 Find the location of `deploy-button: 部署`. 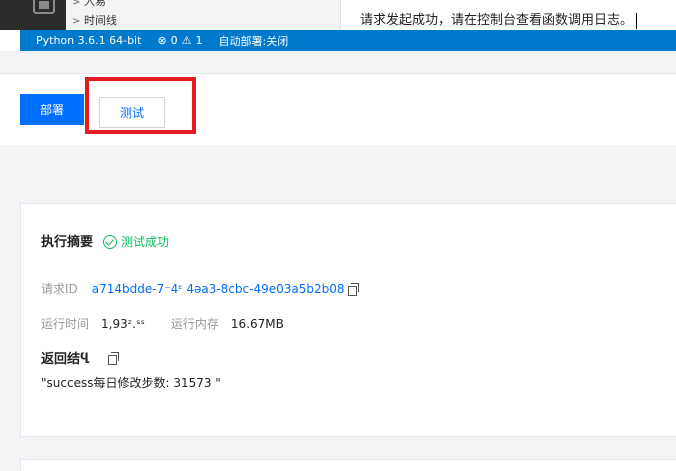

deploy-button: 部署 is located at coordinates (52, 109).